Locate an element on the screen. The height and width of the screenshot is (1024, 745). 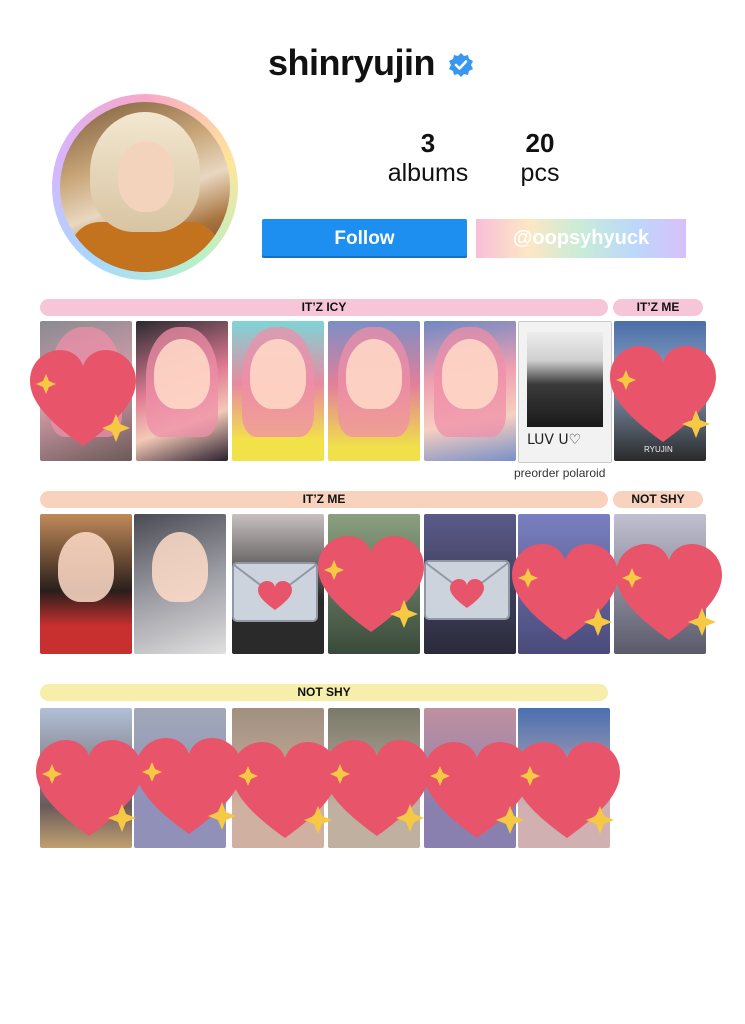
profile-username: shinryujin is located at coordinates (352, 62).